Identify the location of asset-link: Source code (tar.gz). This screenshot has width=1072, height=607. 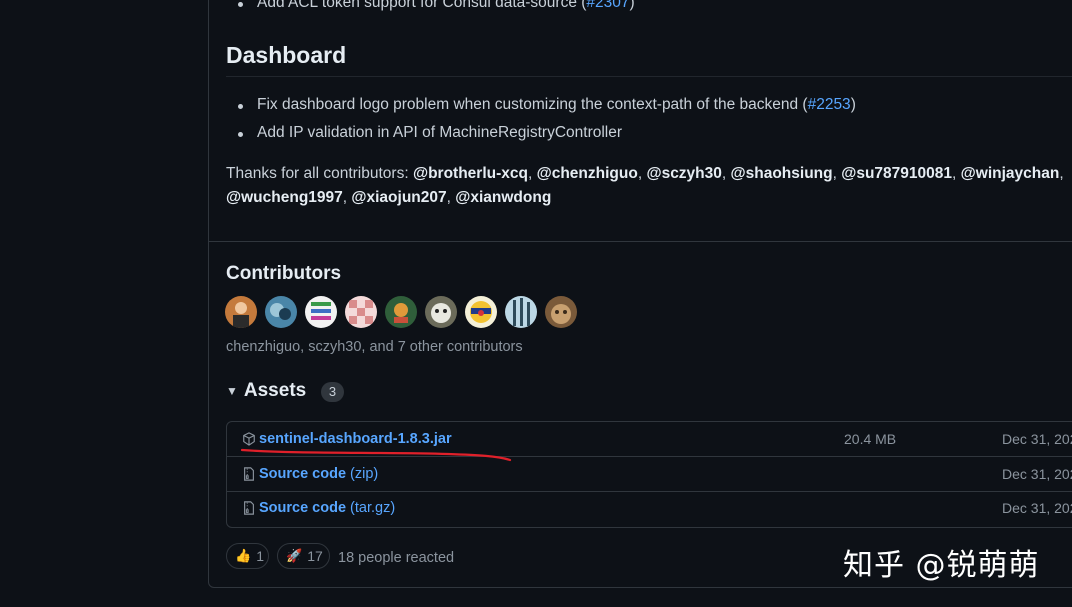
(327, 508).